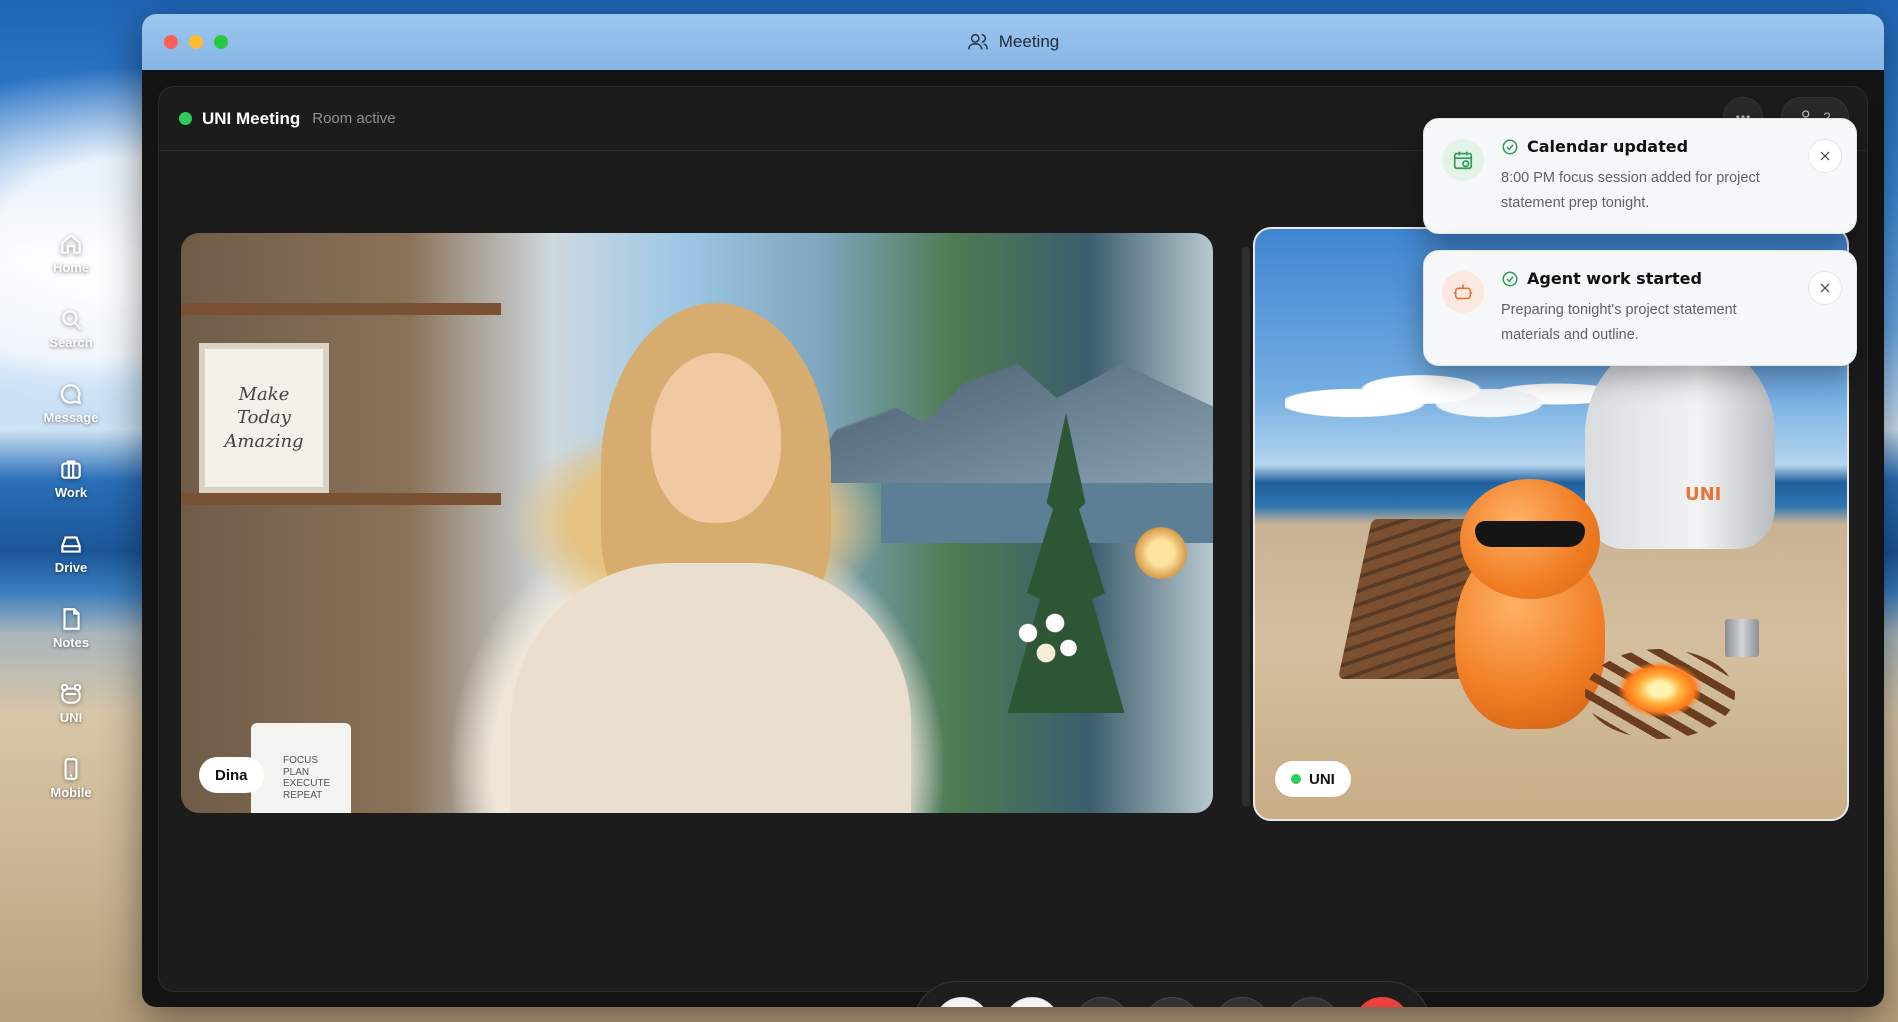 The width and height of the screenshot is (1898, 1022). I want to click on coffee-mug: FOCUS PLAN EXECUTE REPEAT, so click(301, 768).